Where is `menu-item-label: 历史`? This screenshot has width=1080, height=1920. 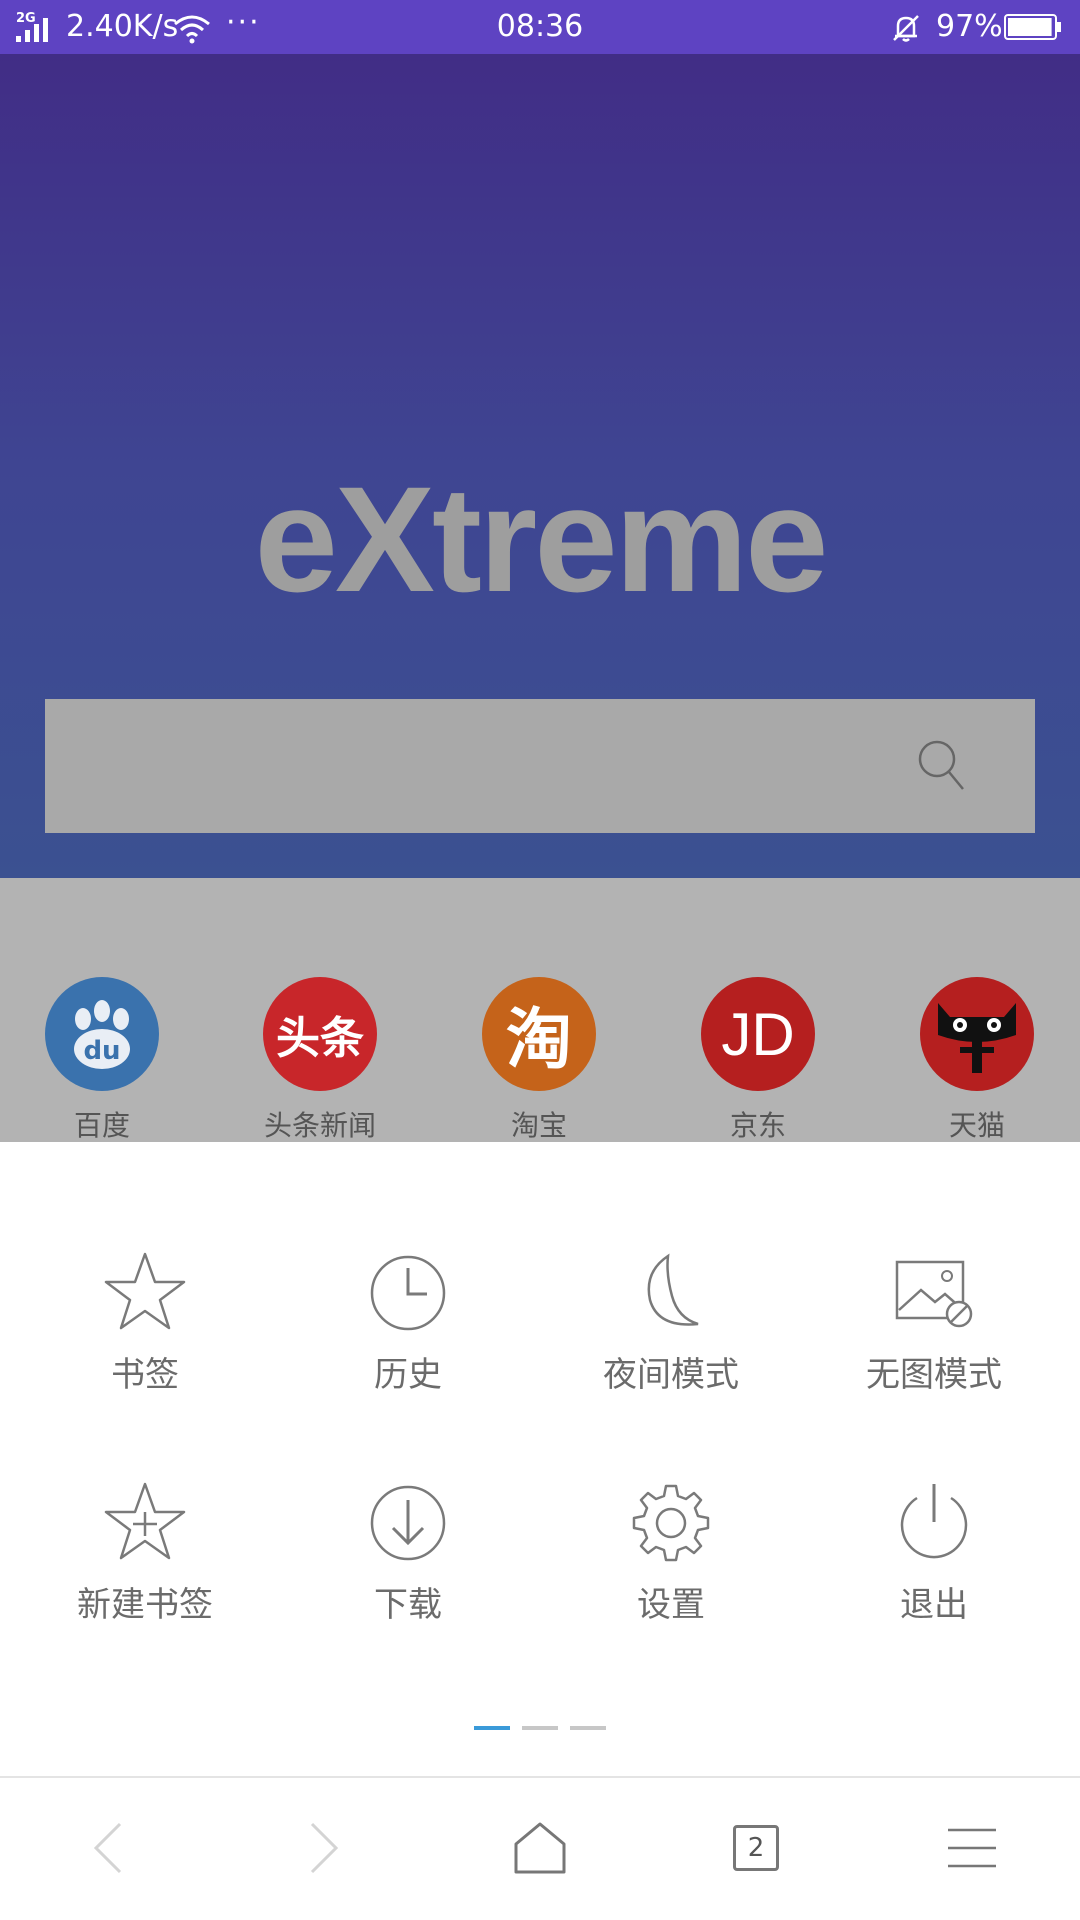
menu-item-label: 历史 is located at coordinates (408, 1375).